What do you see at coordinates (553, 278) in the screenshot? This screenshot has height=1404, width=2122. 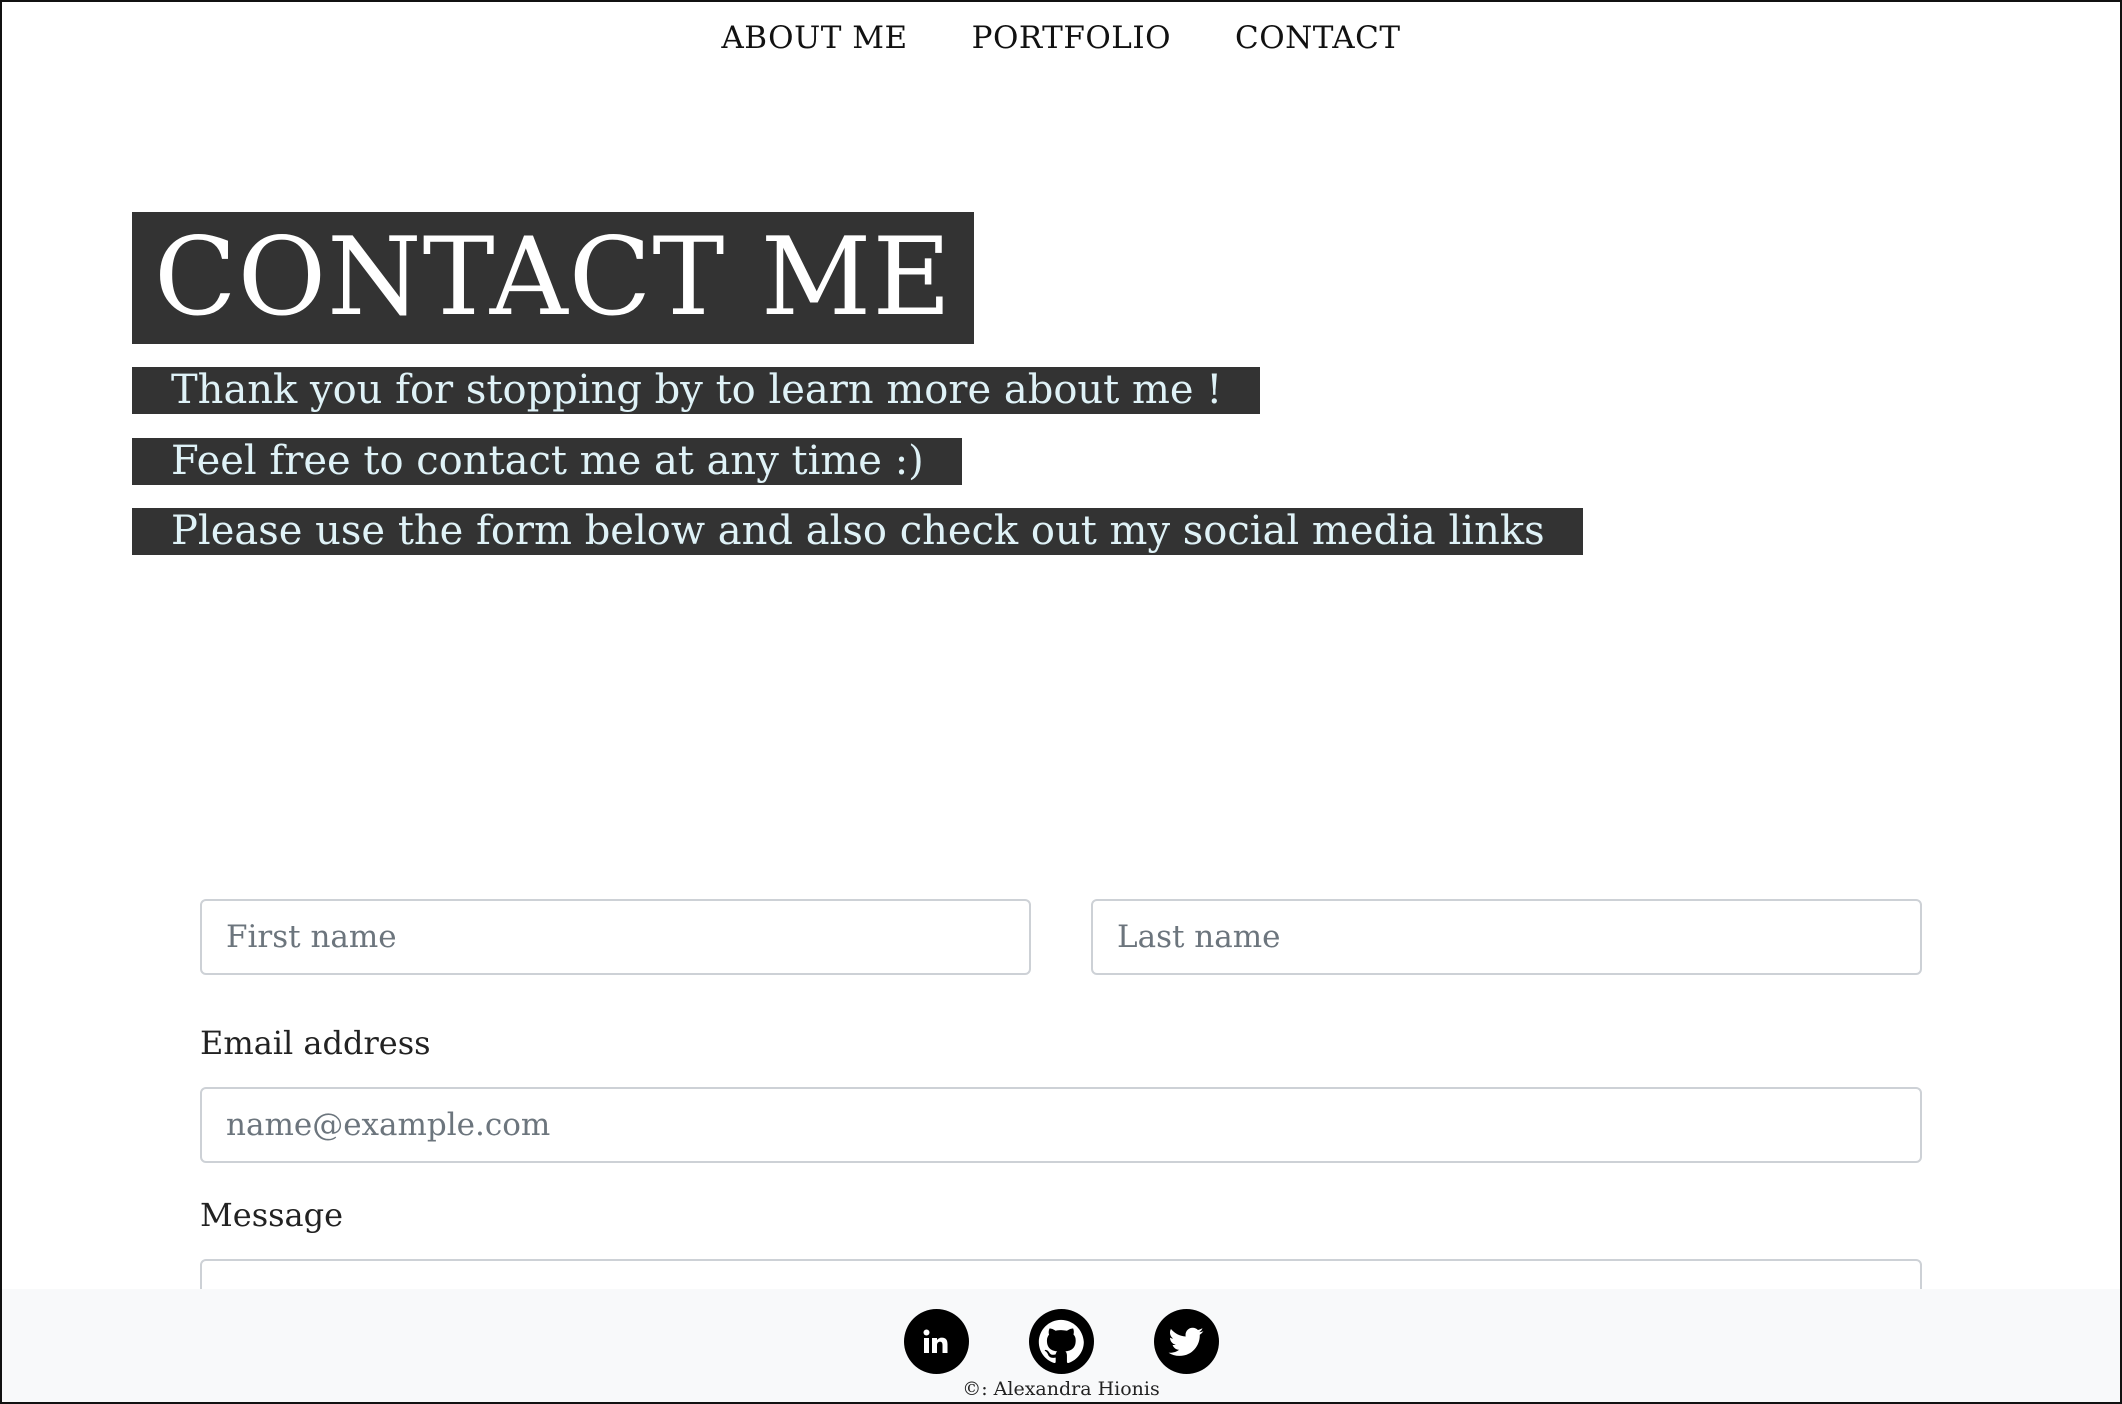 I see `page-title: CONTACT ME` at bounding box center [553, 278].